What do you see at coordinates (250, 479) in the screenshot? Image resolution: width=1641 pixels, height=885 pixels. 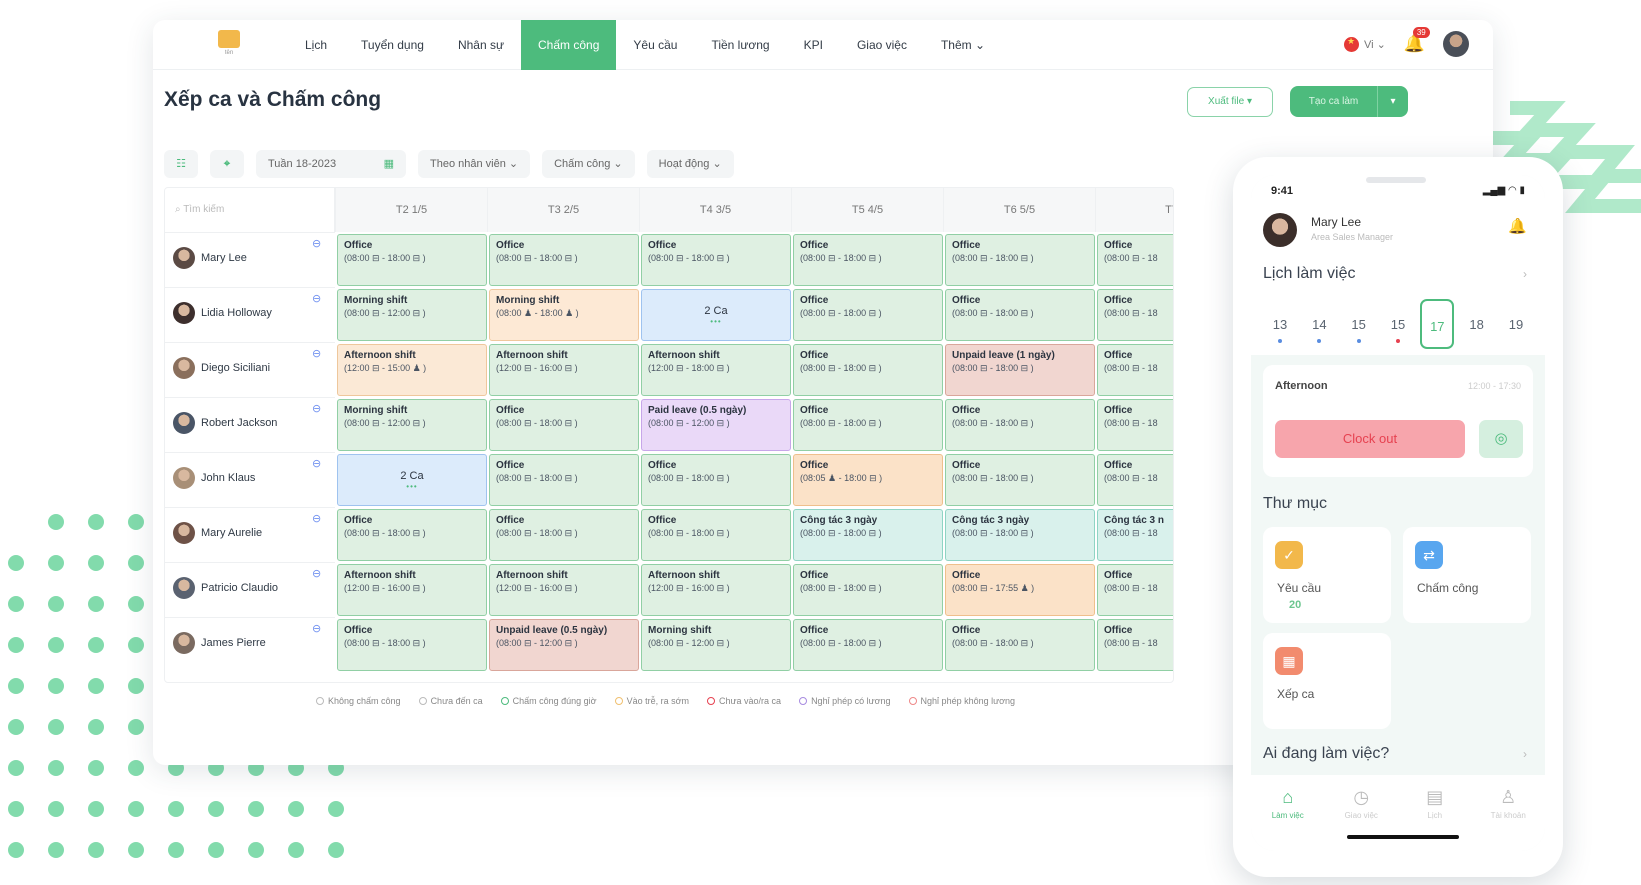 I see `employee-row: John Klaus ⊖` at bounding box center [250, 479].